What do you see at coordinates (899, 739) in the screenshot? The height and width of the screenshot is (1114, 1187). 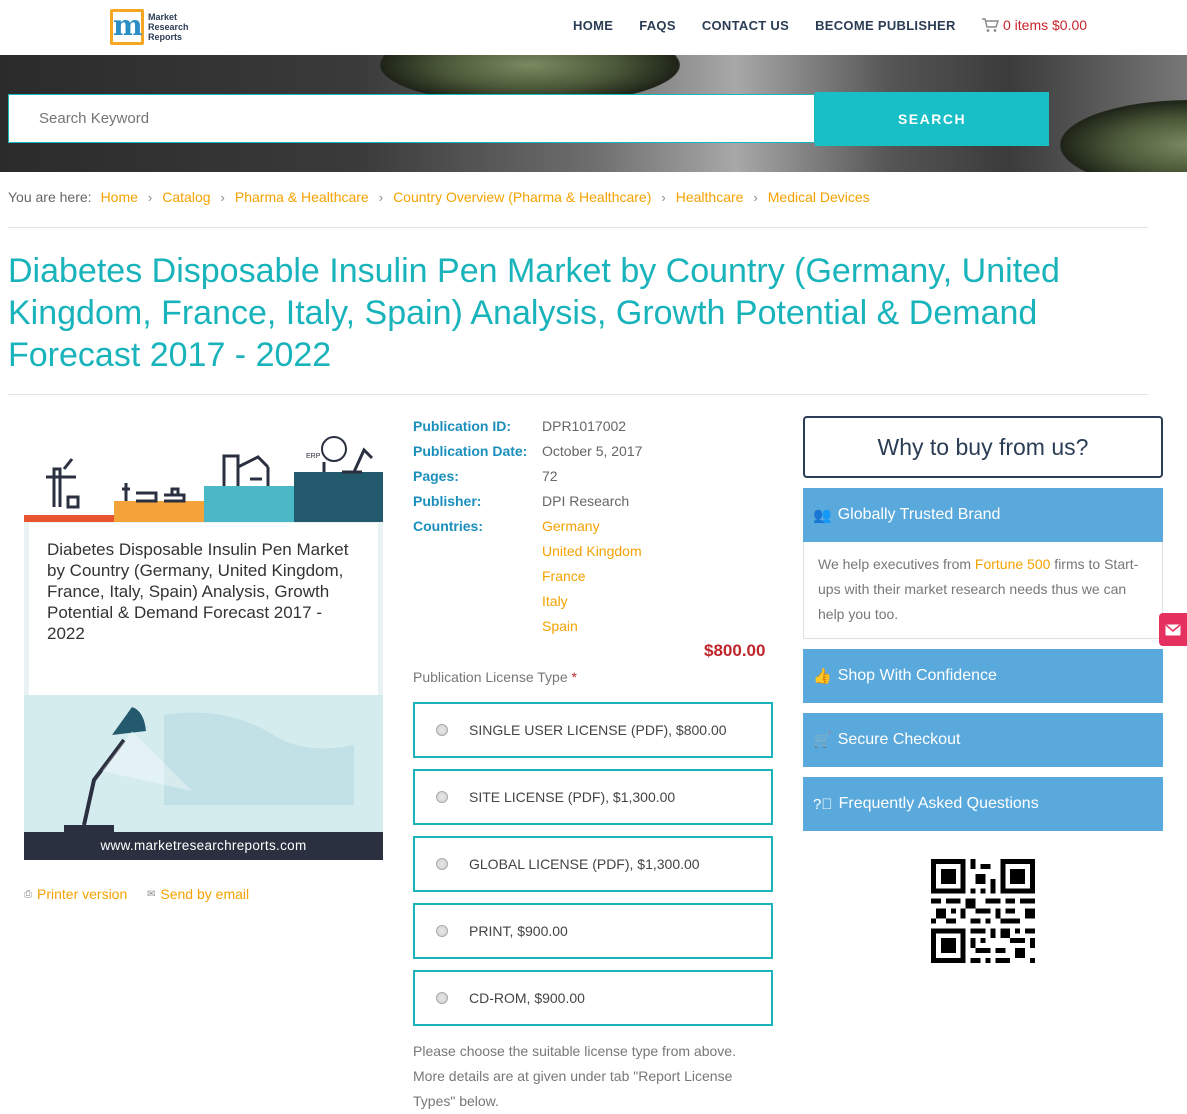 I see `panel-label: Secure Checkout` at bounding box center [899, 739].